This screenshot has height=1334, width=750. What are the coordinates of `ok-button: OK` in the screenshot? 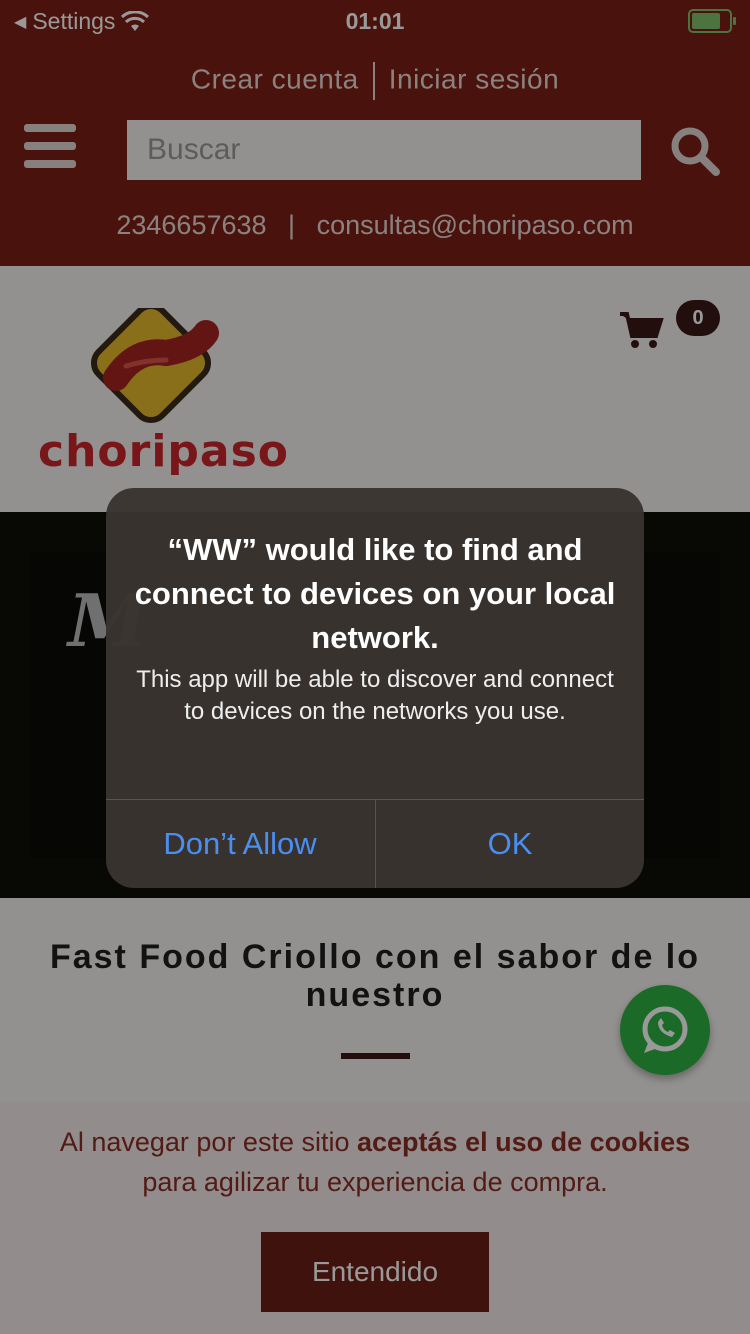 It's located at (510, 844).